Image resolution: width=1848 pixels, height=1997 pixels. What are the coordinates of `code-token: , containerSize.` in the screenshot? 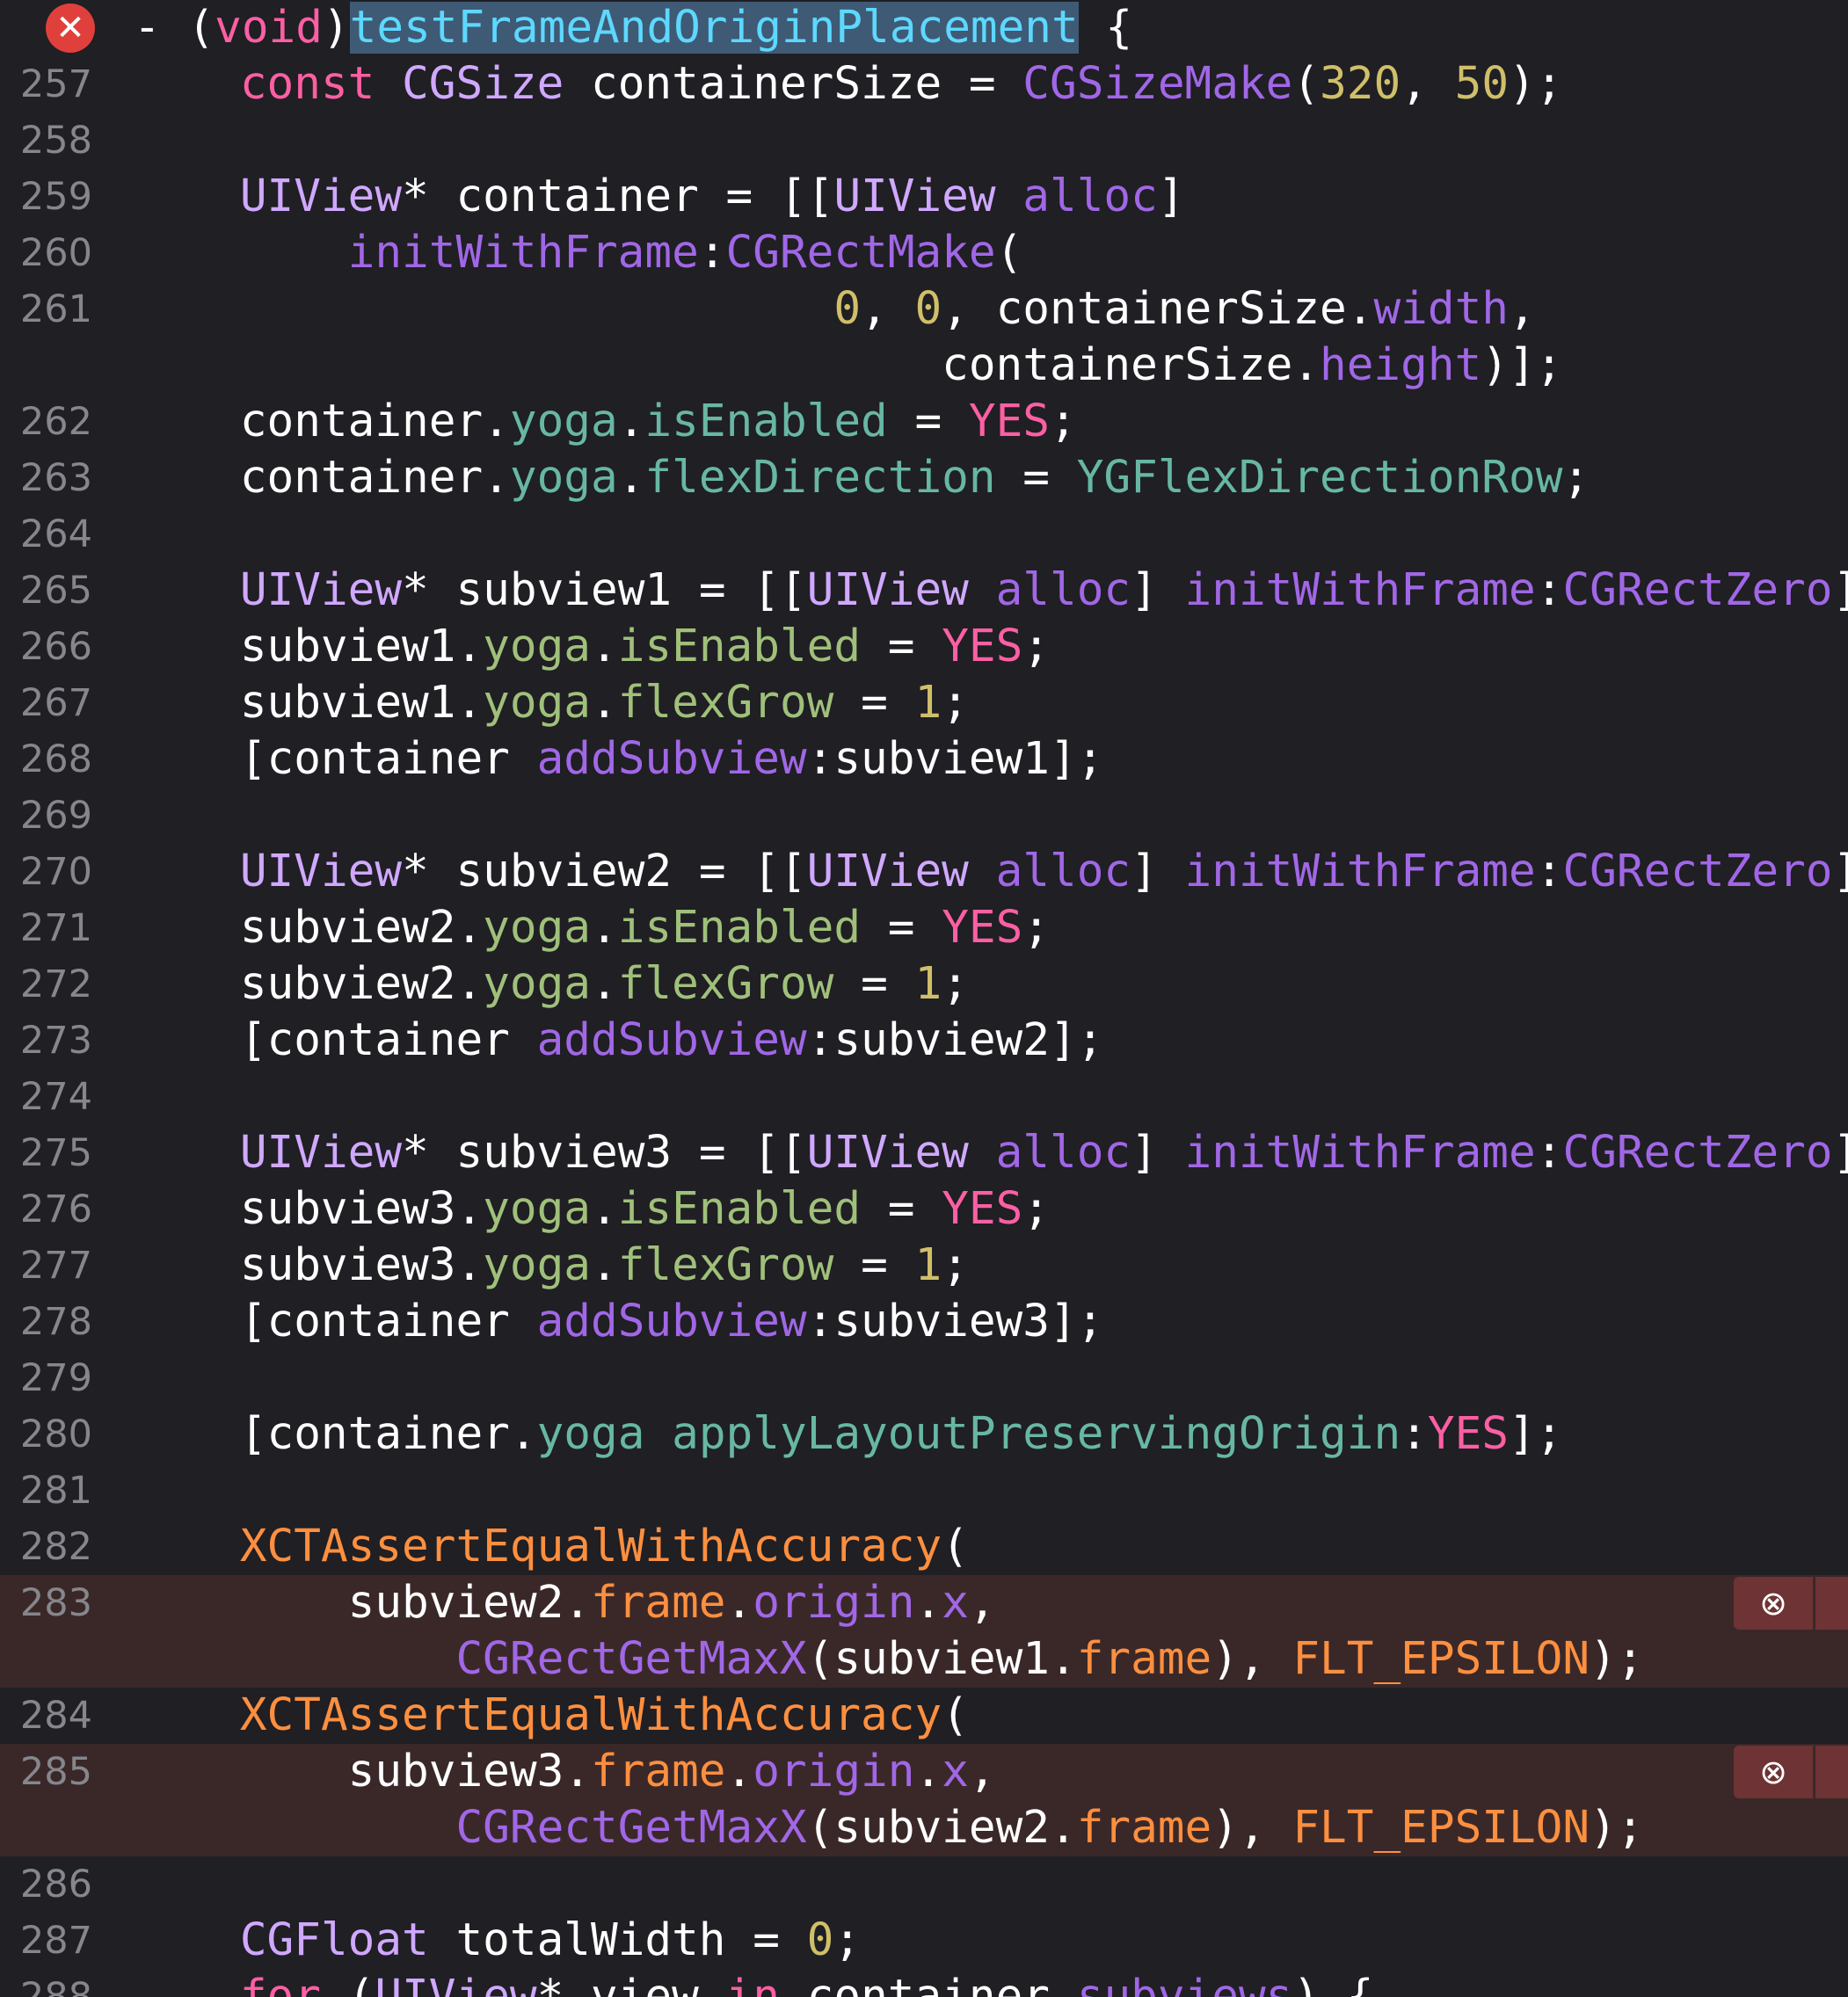 It's located at (1158, 309).